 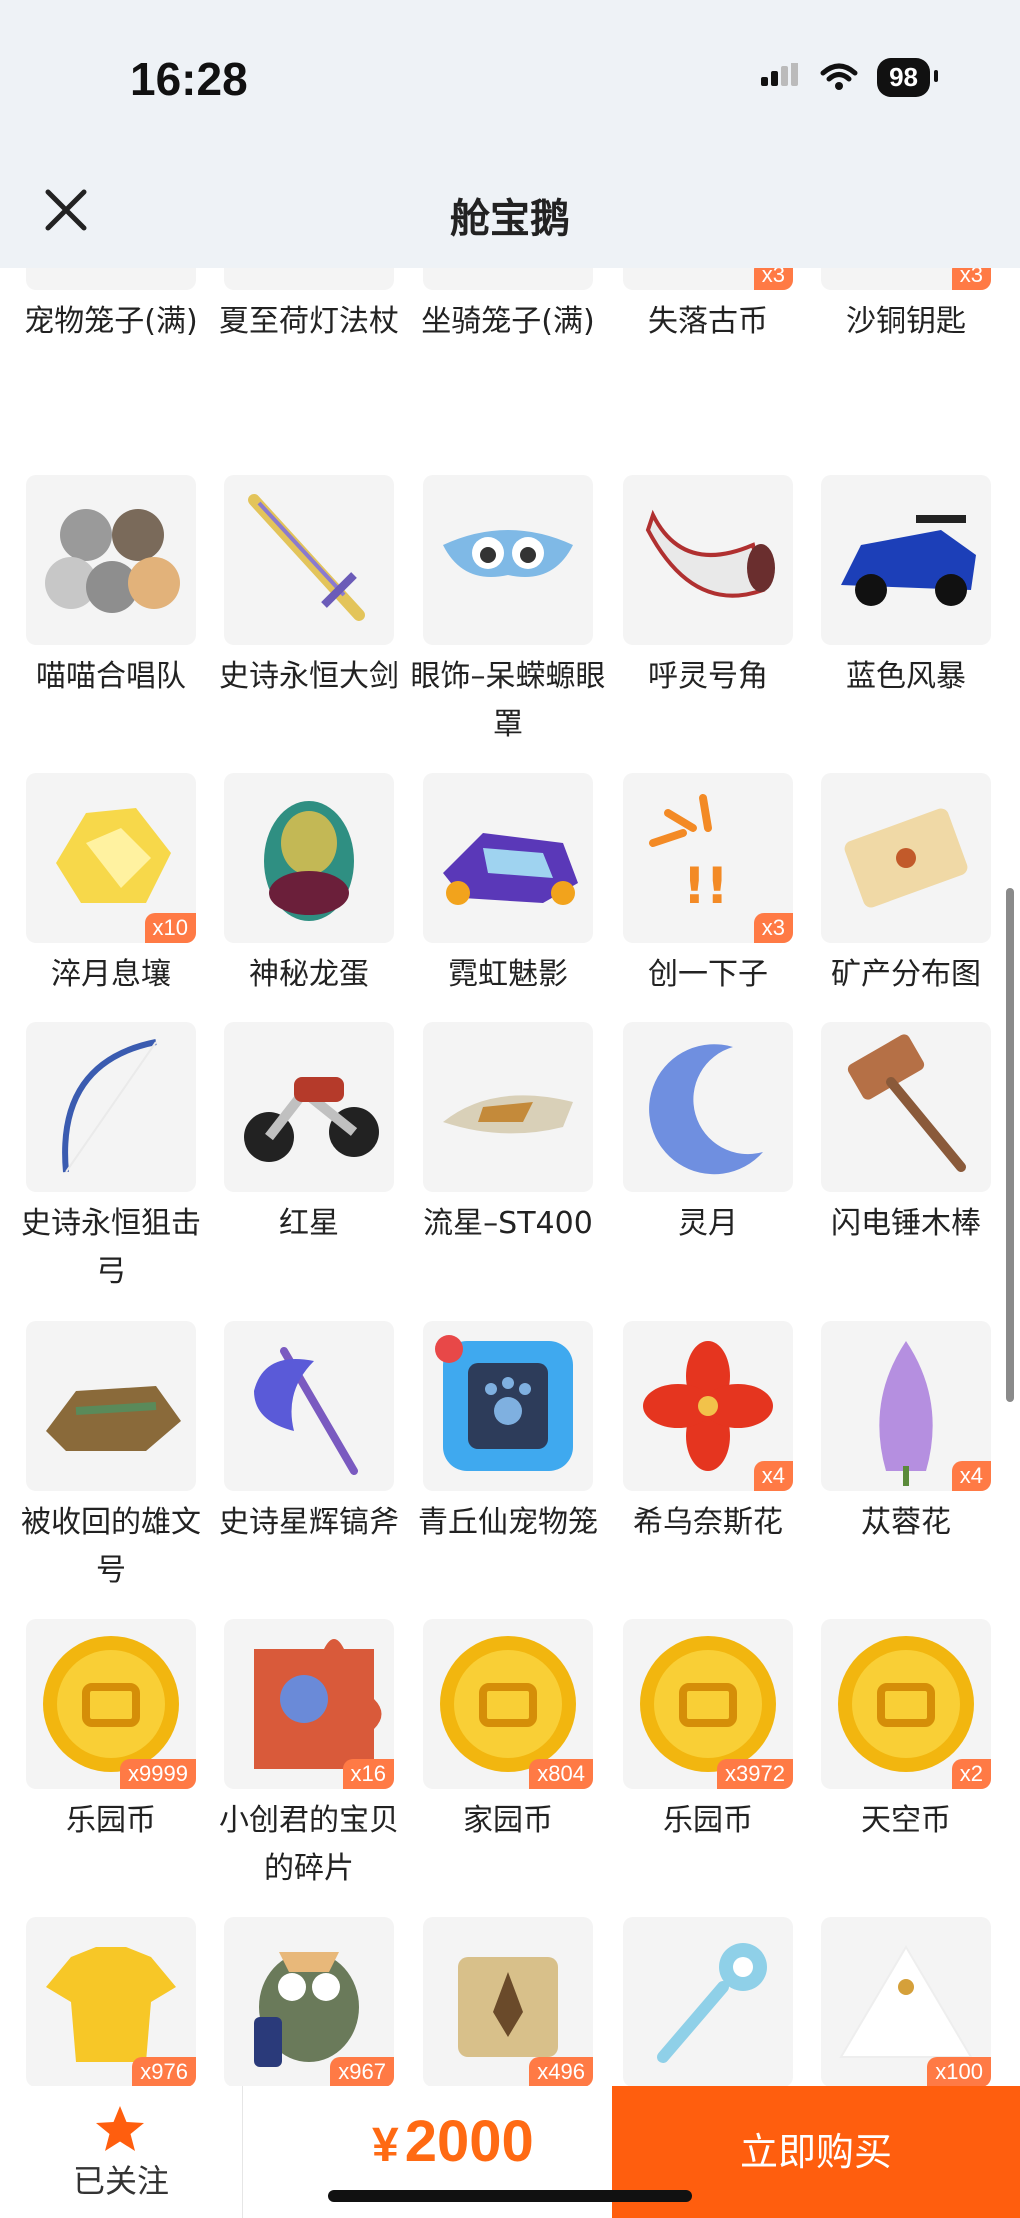 I want to click on pet-cage-icon, so click(x=504, y=1403).